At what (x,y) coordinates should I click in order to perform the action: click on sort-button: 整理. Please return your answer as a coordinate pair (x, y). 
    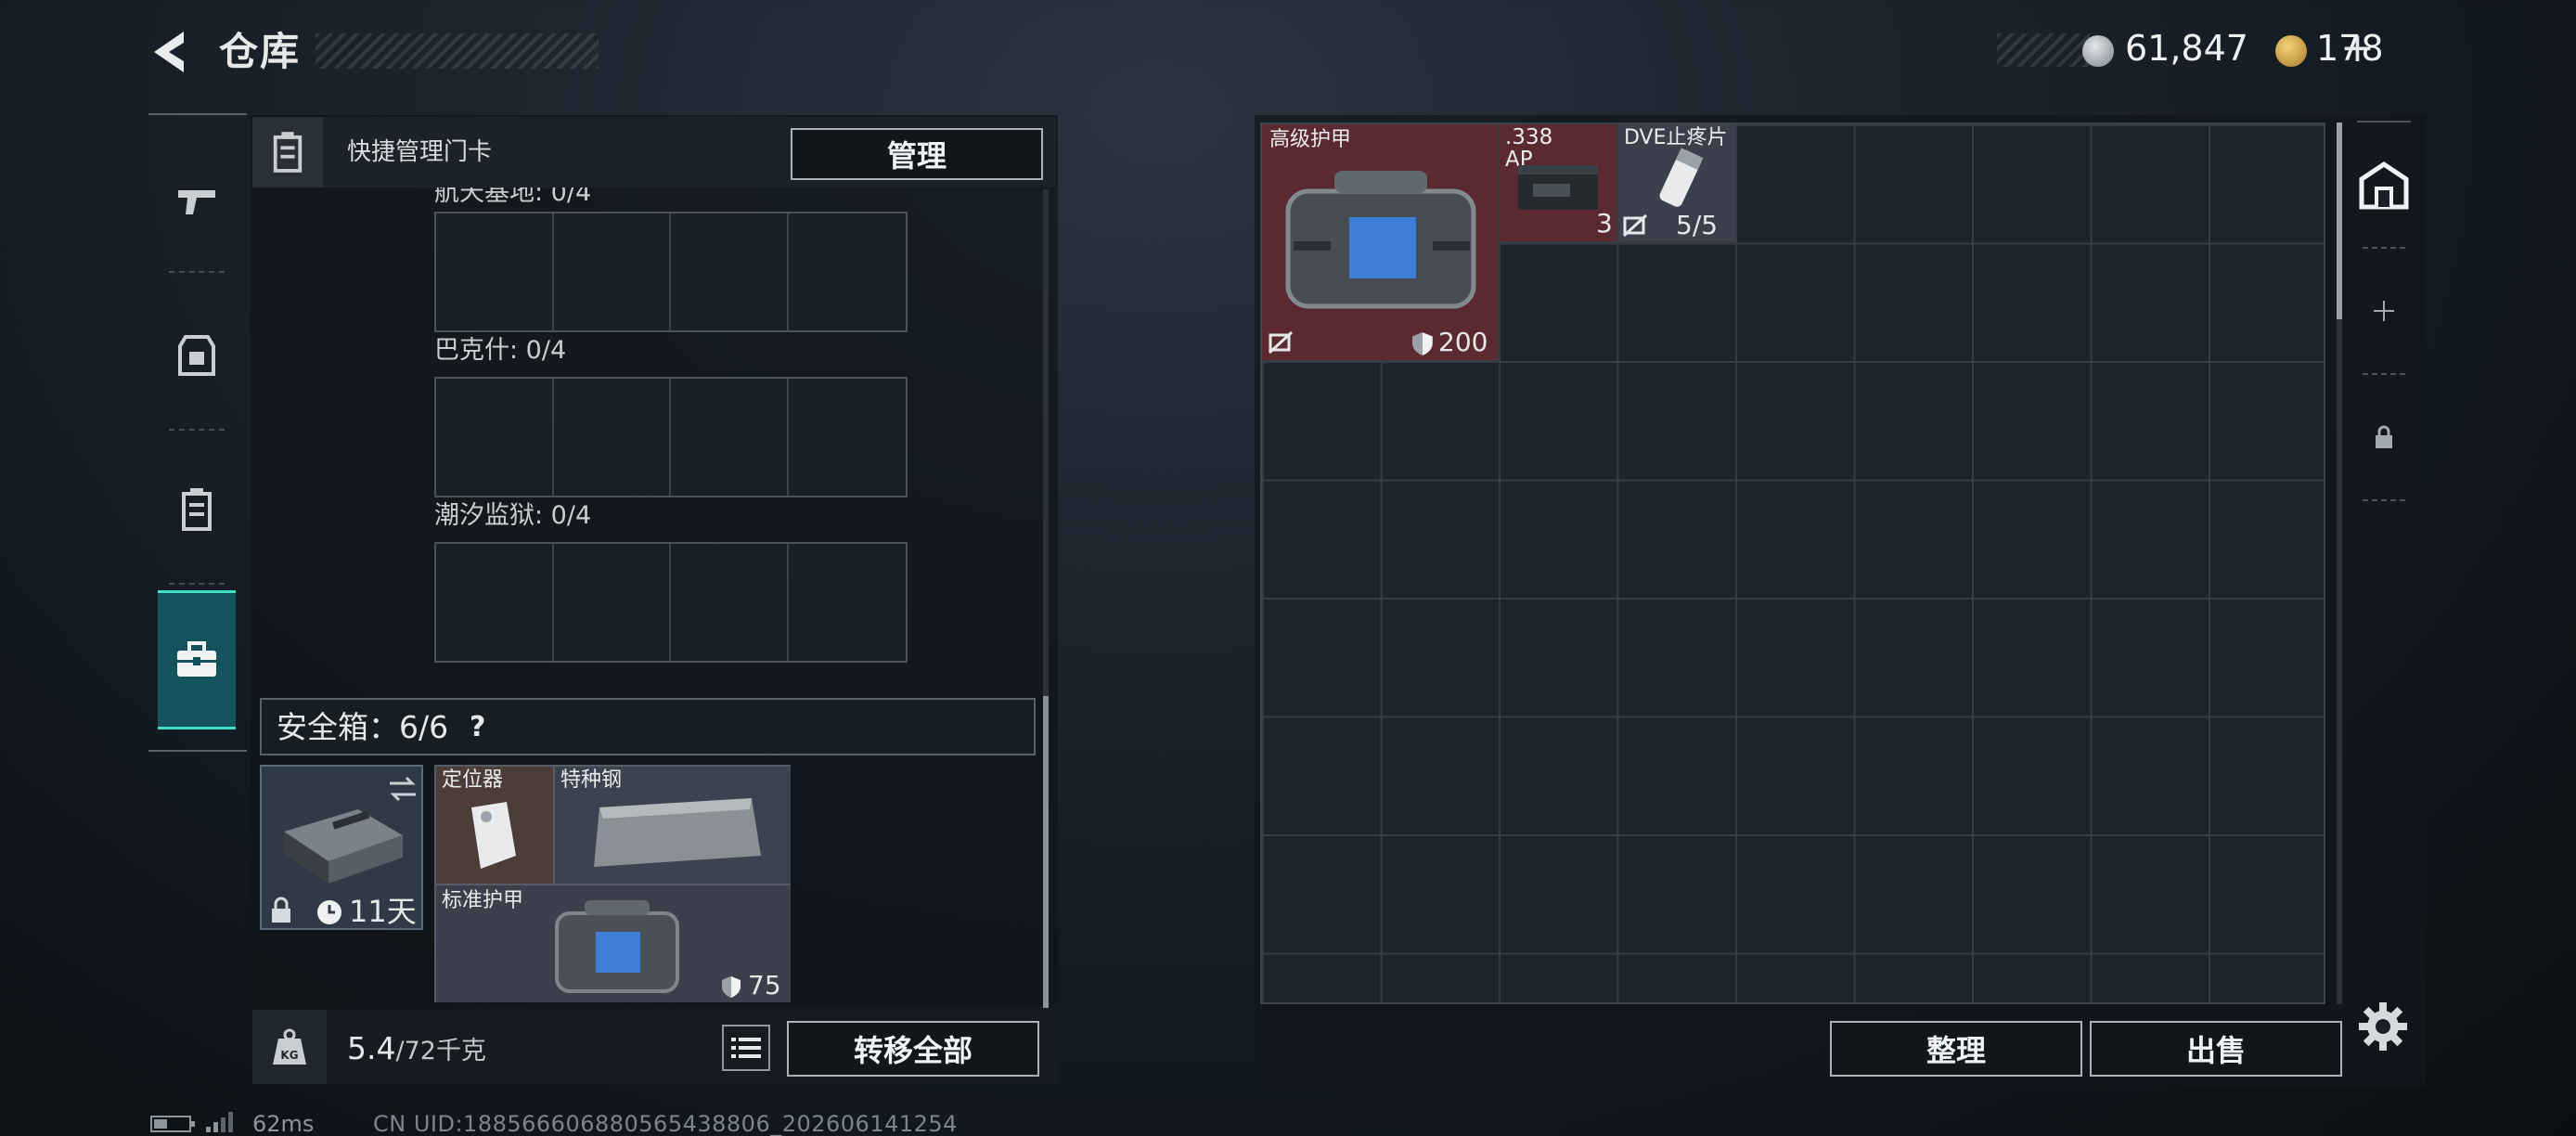
    Looking at the image, I should click on (1956, 1049).